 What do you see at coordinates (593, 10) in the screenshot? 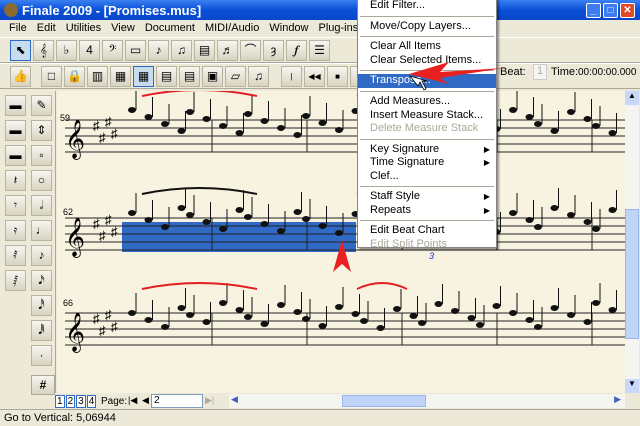
I see `minimize-button: _` at bounding box center [593, 10].